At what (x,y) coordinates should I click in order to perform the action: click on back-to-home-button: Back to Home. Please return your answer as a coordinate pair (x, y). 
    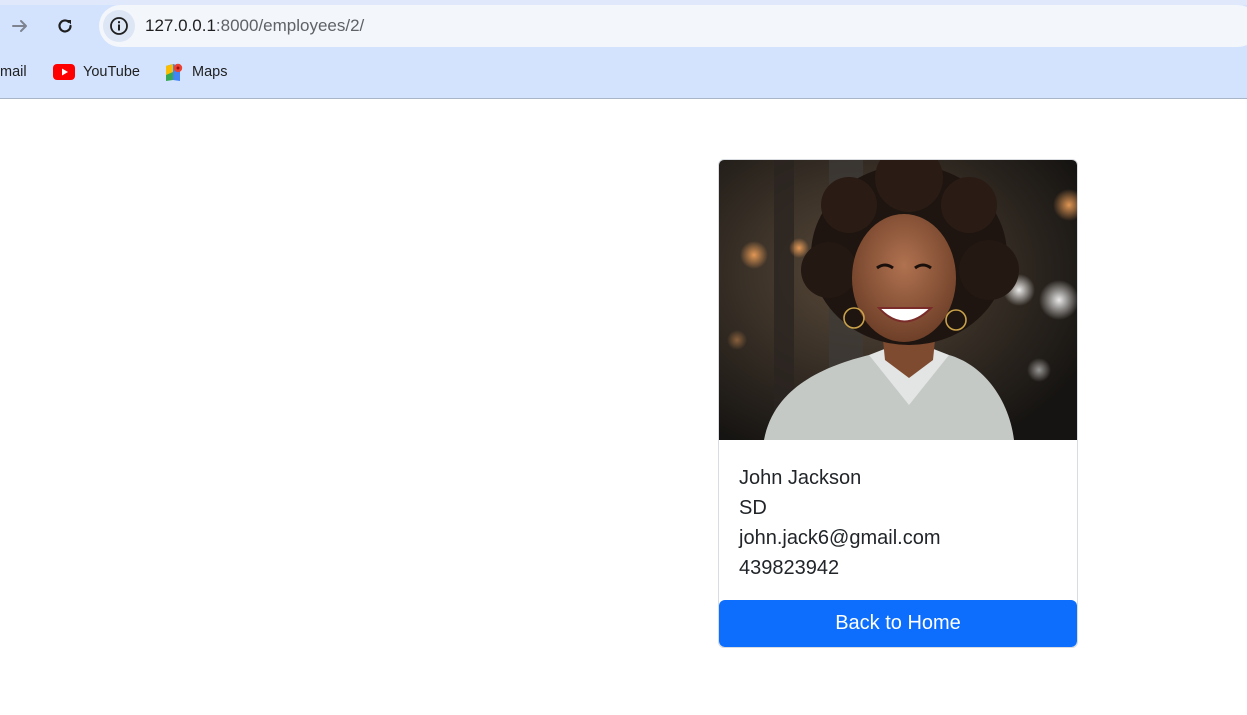
    Looking at the image, I should click on (898, 623).